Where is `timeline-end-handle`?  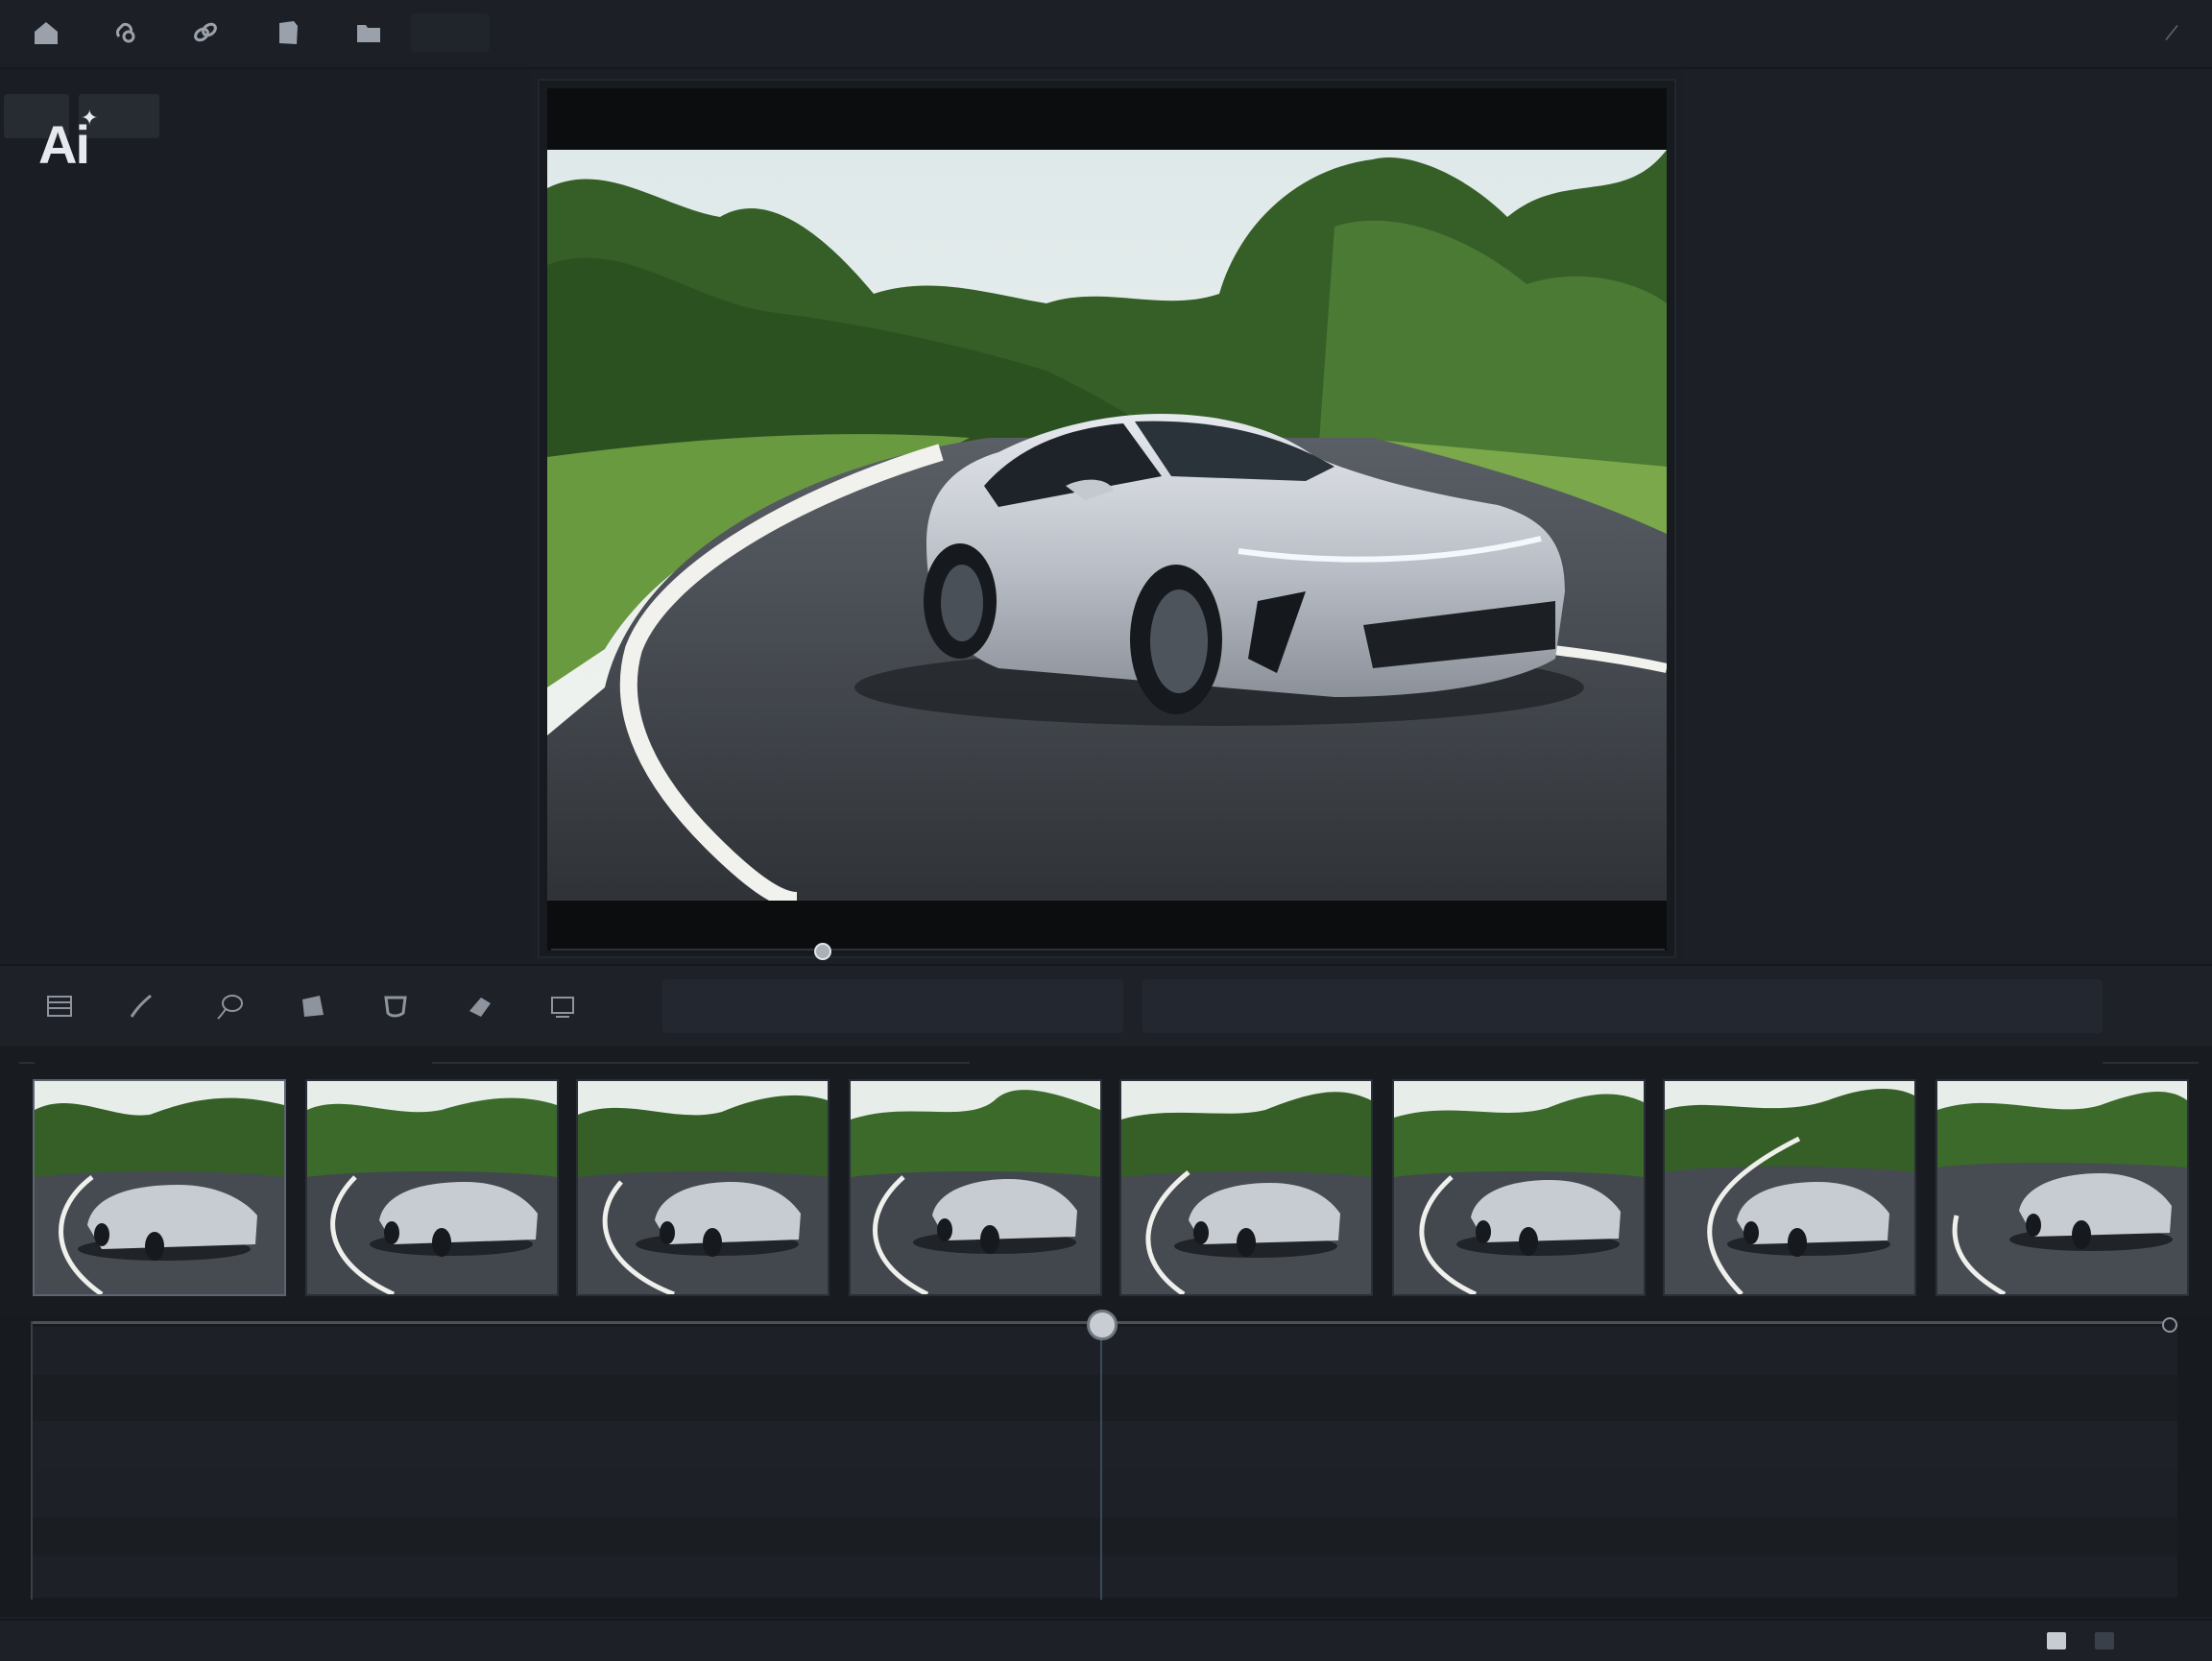
timeline-end-handle is located at coordinates (2169, 1325).